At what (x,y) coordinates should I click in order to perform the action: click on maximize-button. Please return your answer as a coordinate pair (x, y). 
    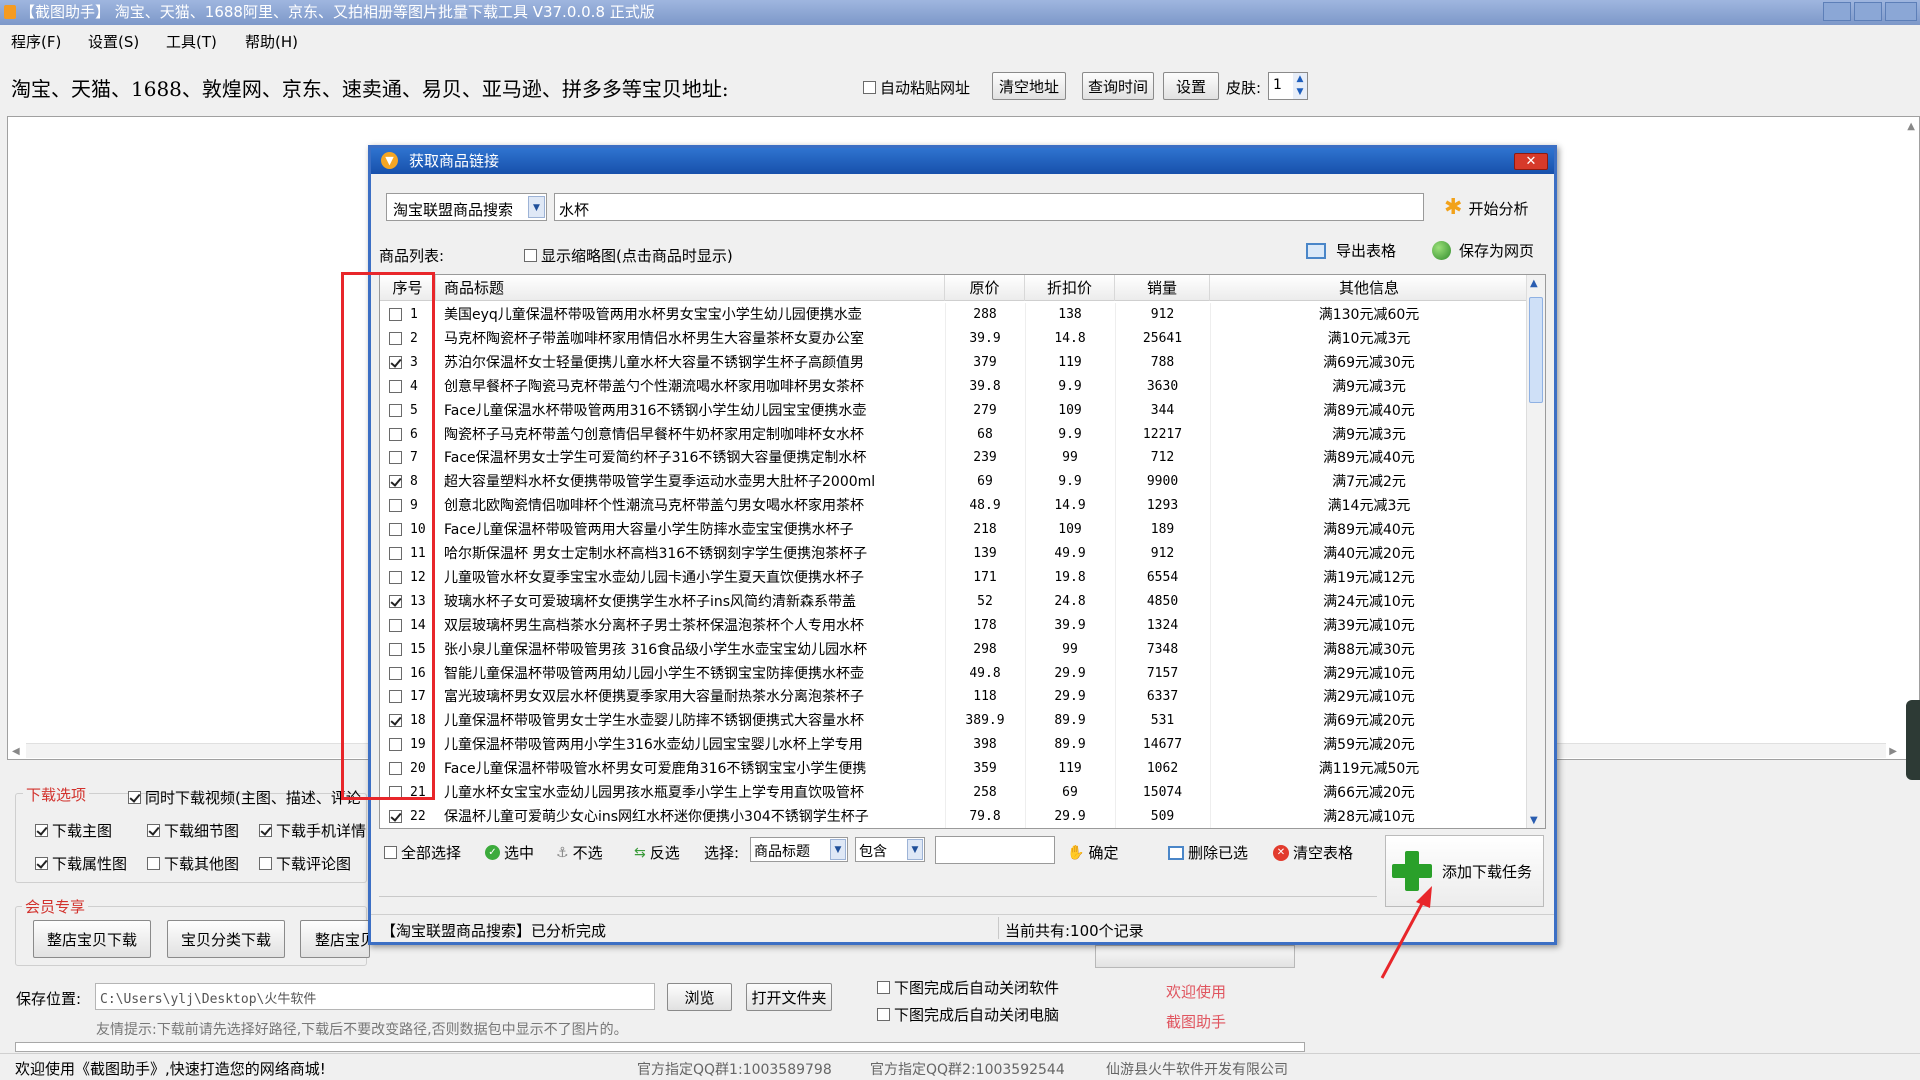
    Looking at the image, I should click on (1868, 11).